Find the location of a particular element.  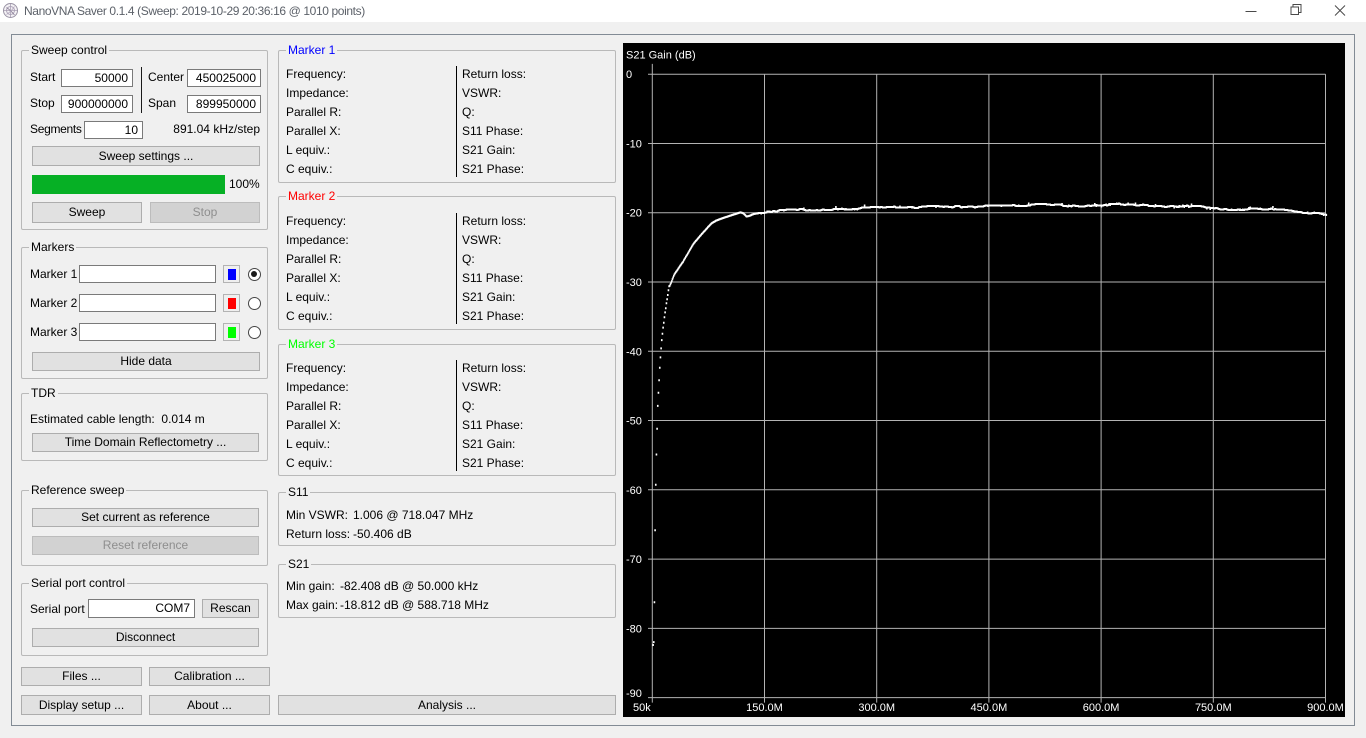

svg-text: -30 is located at coordinates (634, 283).